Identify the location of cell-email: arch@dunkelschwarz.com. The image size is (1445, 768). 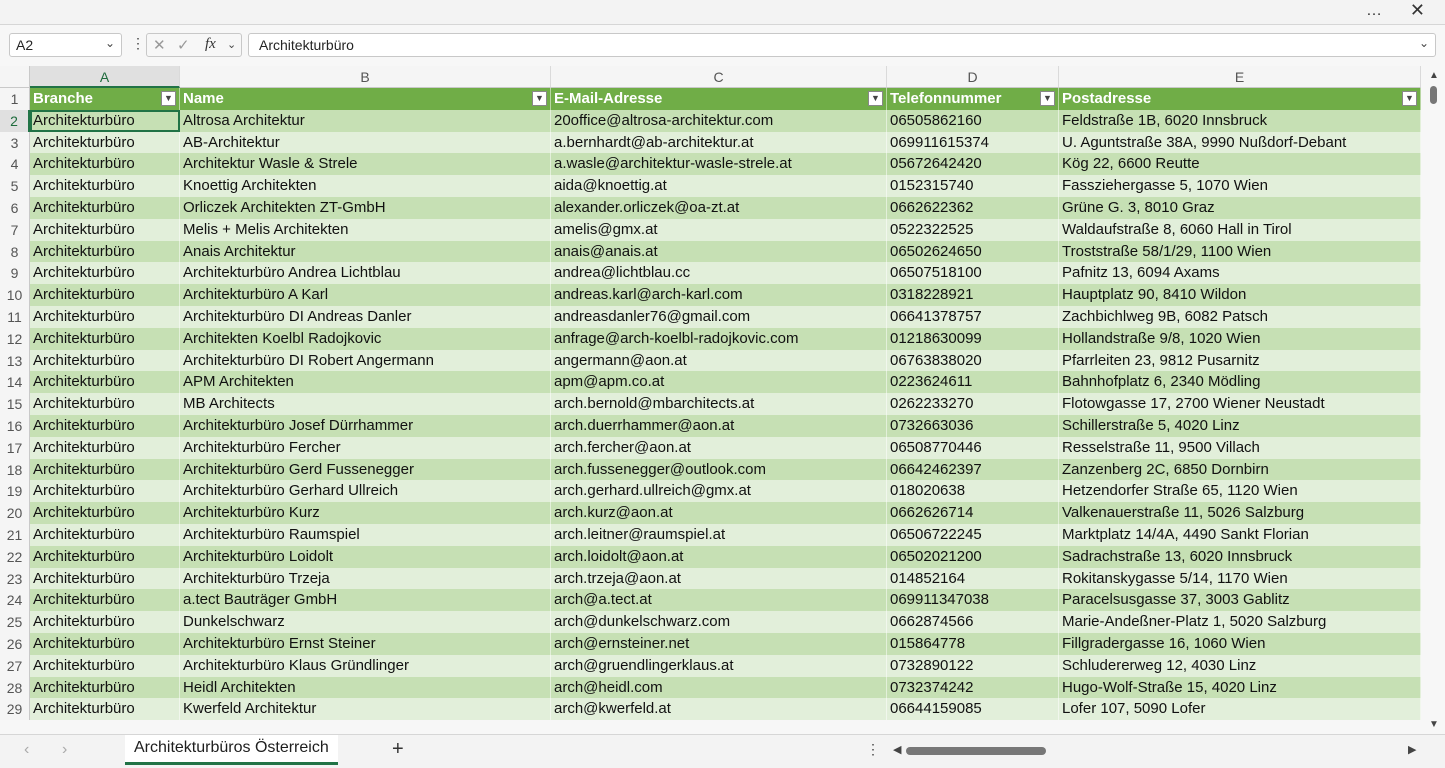
(719, 622).